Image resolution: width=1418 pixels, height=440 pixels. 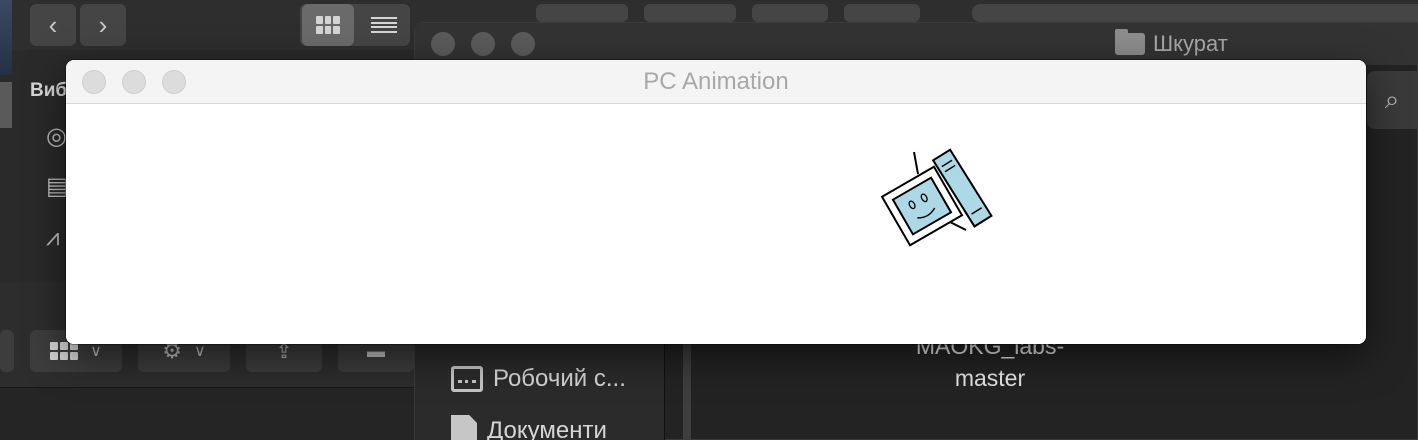 I want to click on window-title: PC Animation, so click(x=716, y=81).